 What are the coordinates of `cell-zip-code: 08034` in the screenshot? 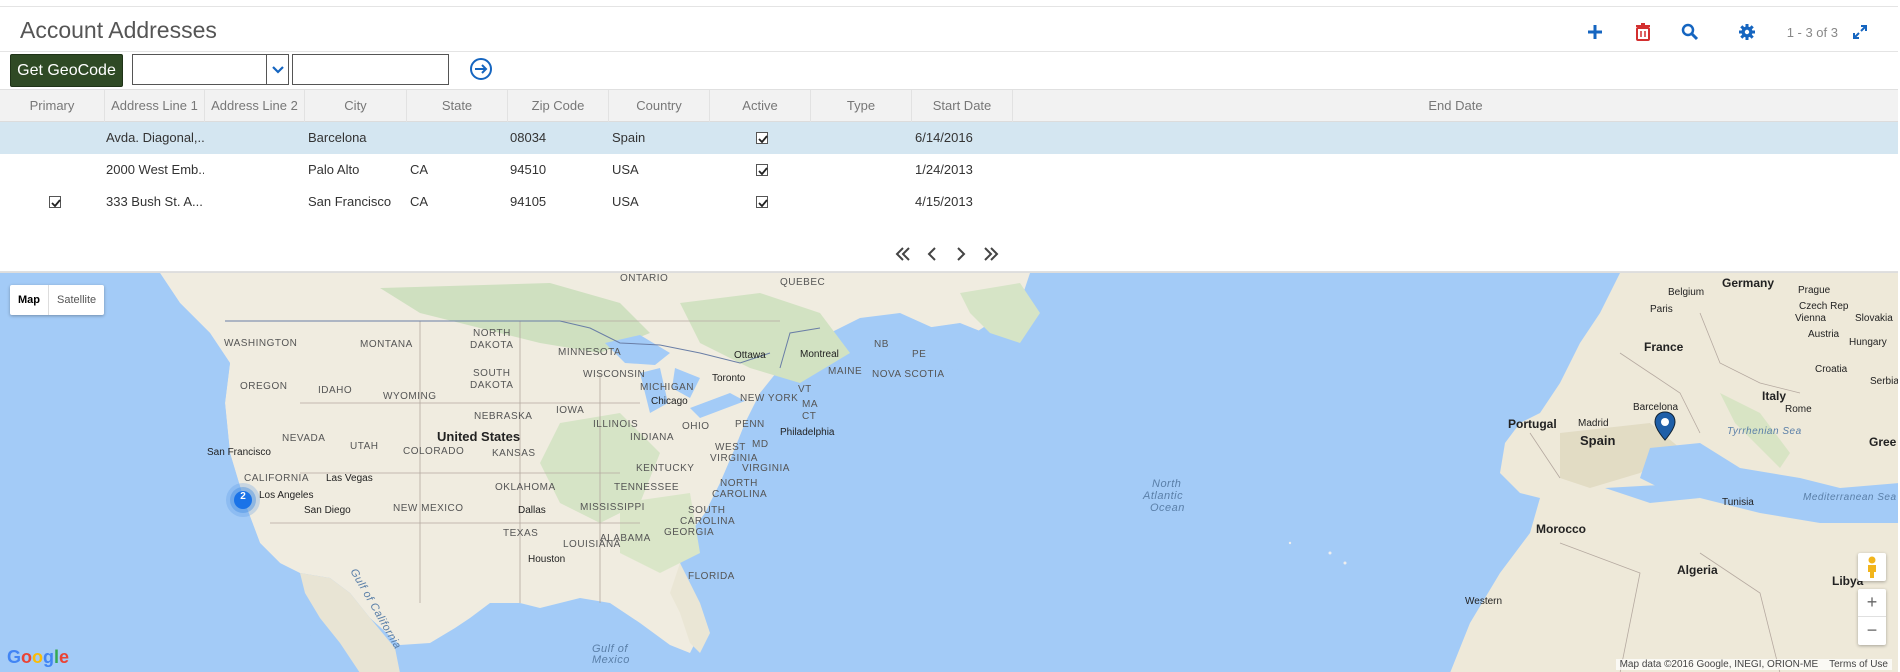 It's located at (528, 137).